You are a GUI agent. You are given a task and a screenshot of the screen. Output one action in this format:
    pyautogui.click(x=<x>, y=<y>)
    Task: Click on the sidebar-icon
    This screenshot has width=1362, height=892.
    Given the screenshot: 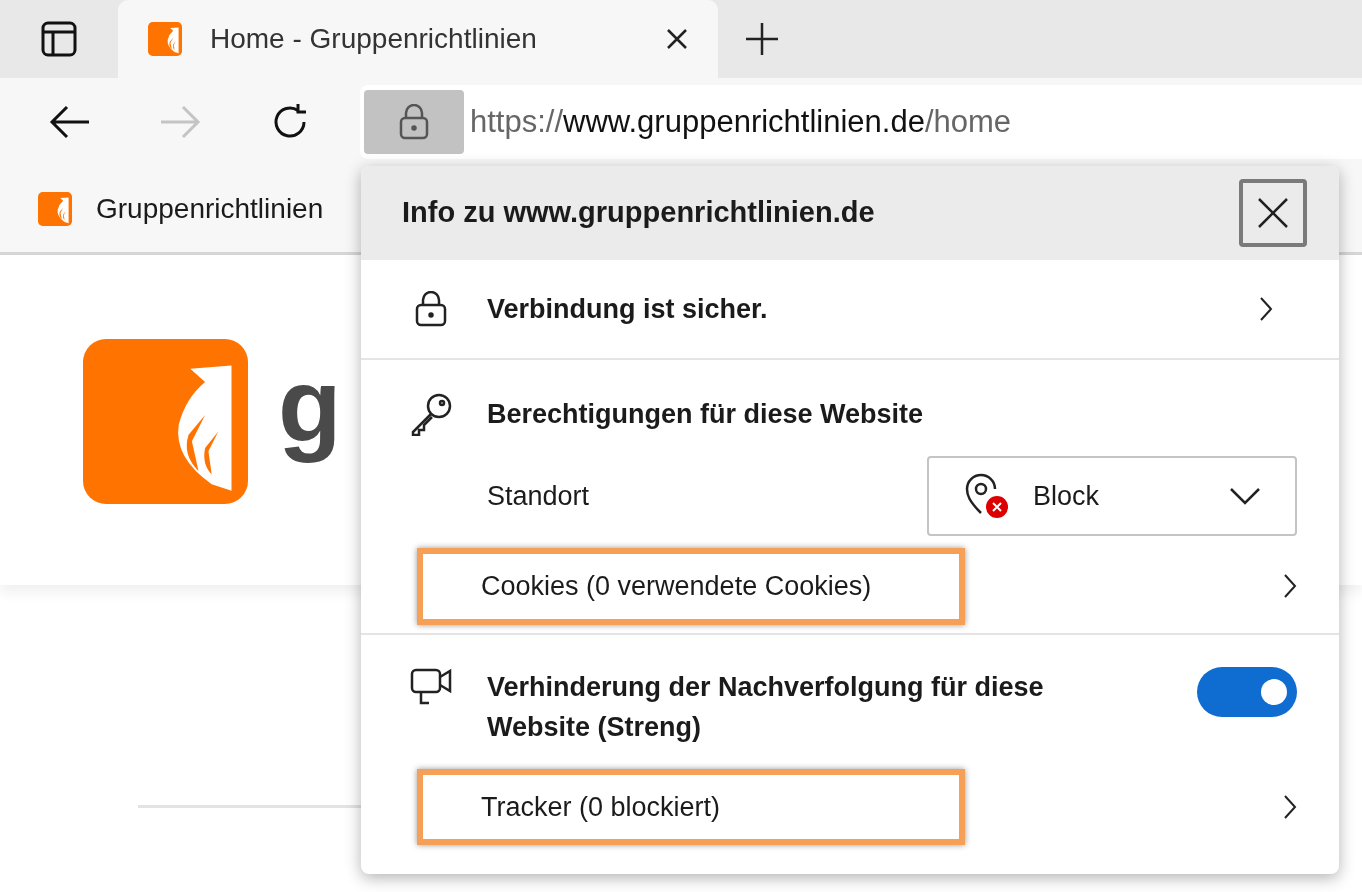 What is the action you would take?
    pyautogui.click(x=59, y=39)
    